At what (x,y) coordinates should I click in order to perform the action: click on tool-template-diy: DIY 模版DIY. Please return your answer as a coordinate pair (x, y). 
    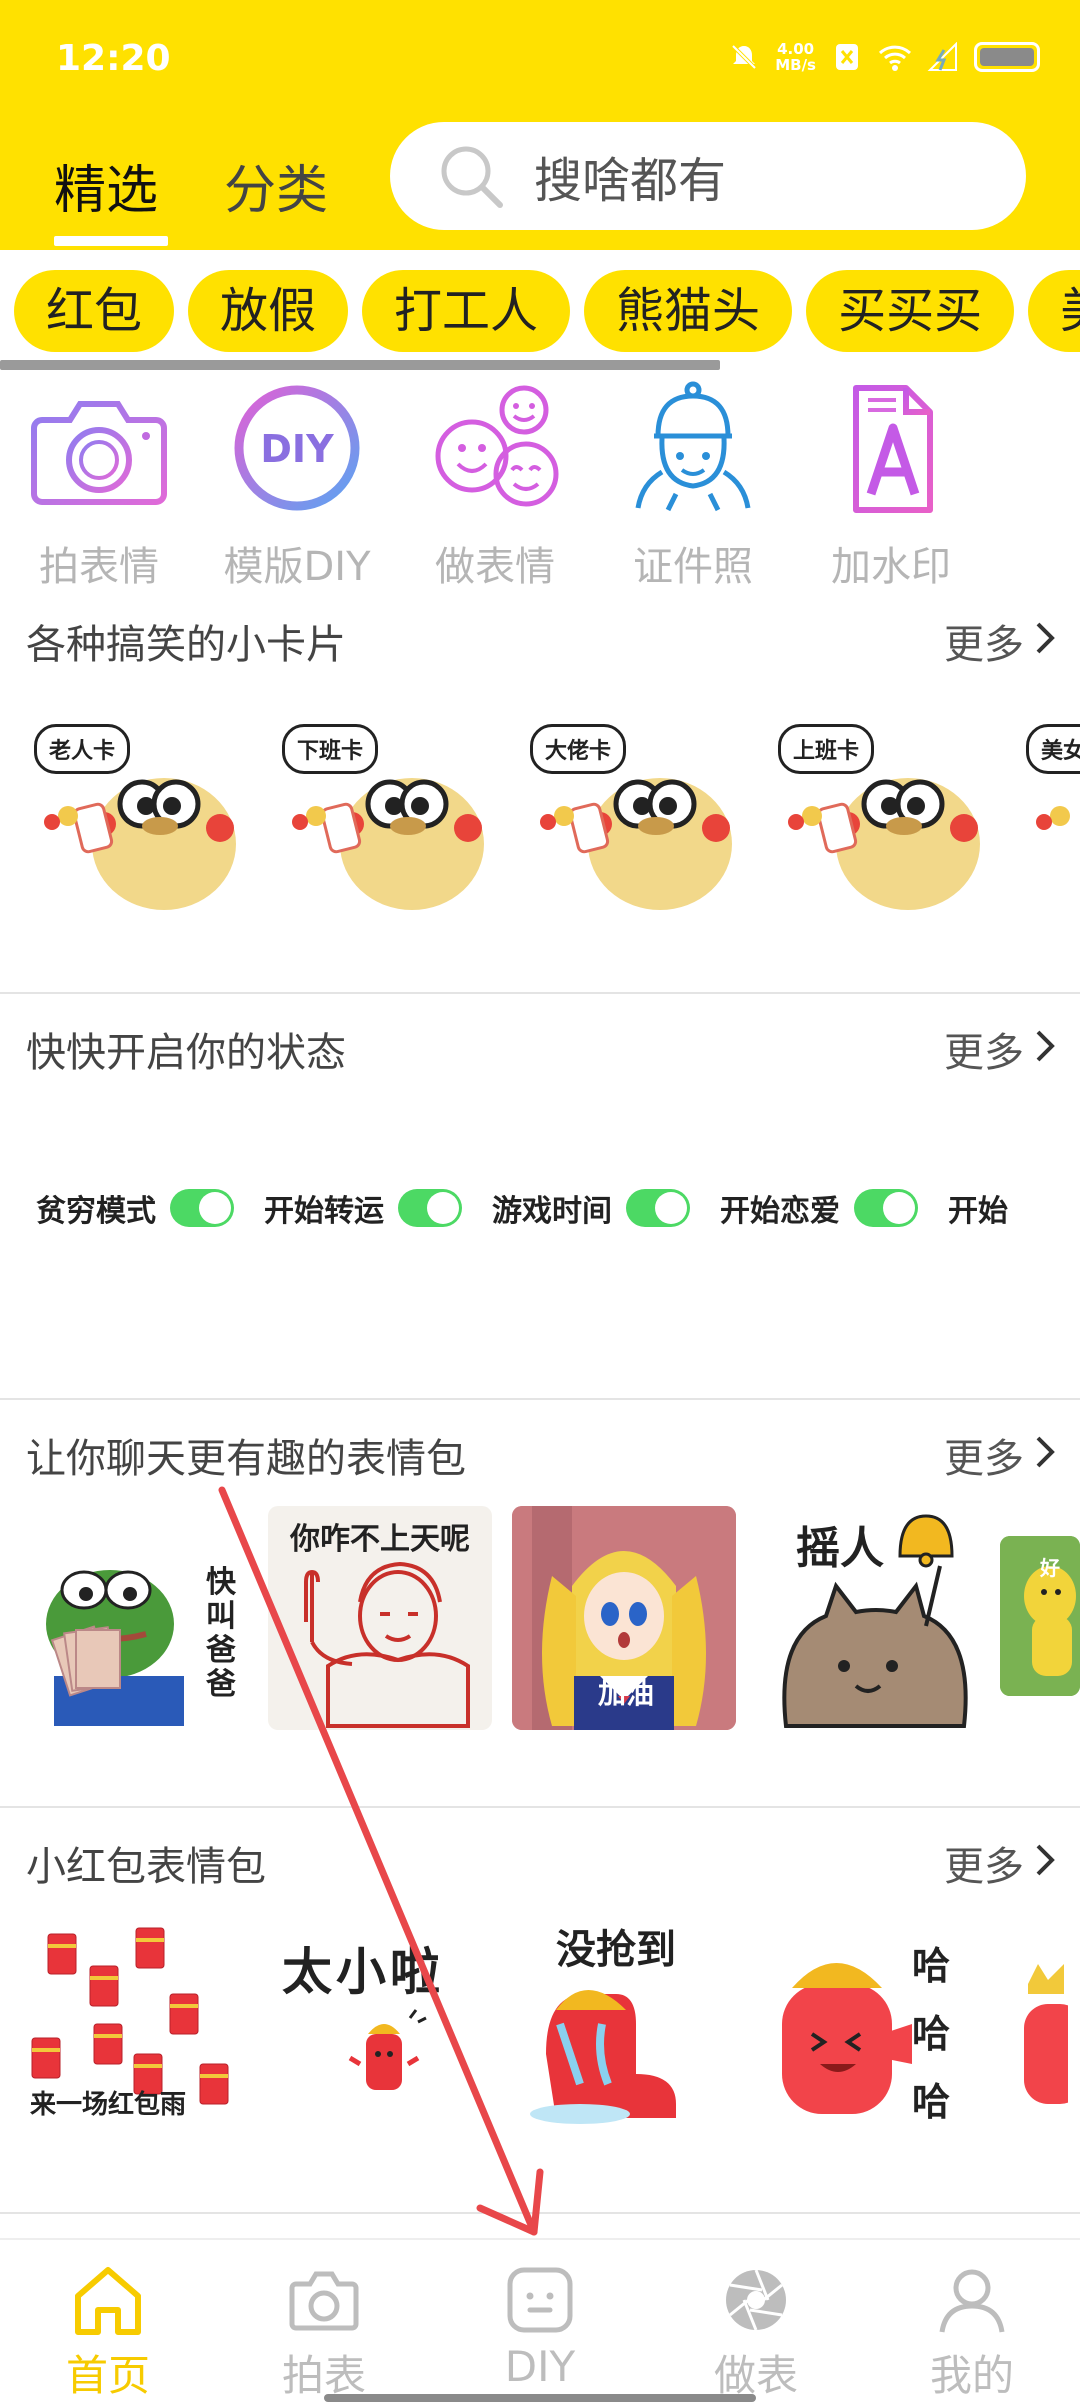
    Looking at the image, I should click on (297, 484).